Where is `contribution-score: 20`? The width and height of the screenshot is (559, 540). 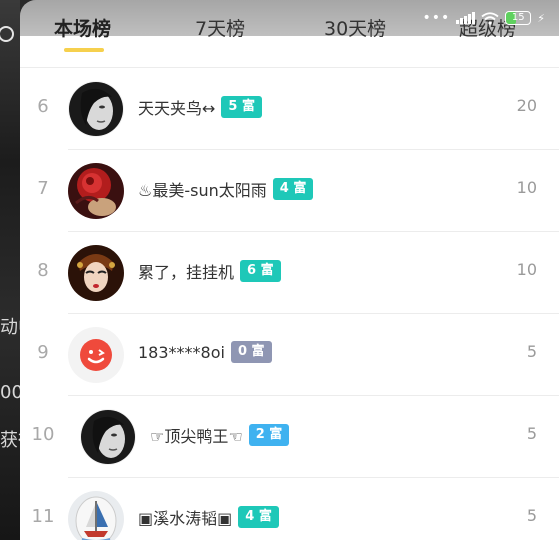
contribution-score: 20 is located at coordinates (526, 105).